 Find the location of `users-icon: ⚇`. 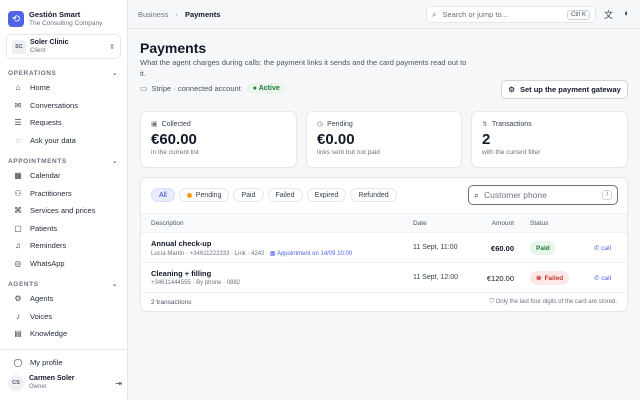

users-icon: ⚇ is located at coordinates (18, 193).